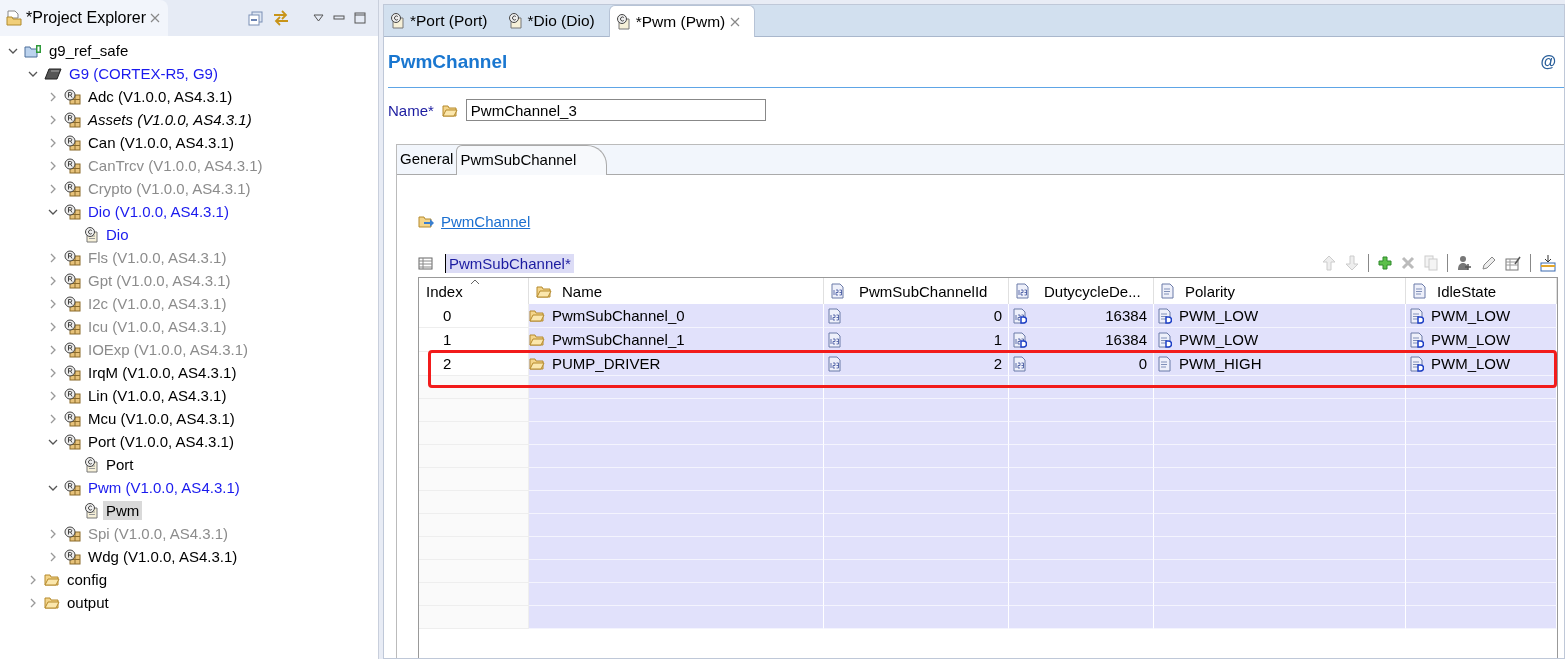 Image resolution: width=1565 pixels, height=659 pixels. I want to click on tree-item: Dio, so click(117, 234).